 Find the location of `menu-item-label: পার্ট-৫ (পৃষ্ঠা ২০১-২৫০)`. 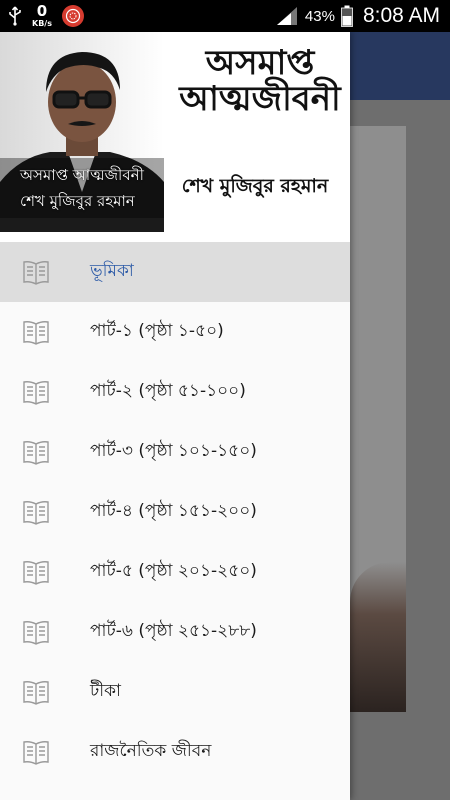

menu-item-label: পার্ট-৫ (পৃষ্ঠা ২০১-২৫০) is located at coordinates (173, 571).